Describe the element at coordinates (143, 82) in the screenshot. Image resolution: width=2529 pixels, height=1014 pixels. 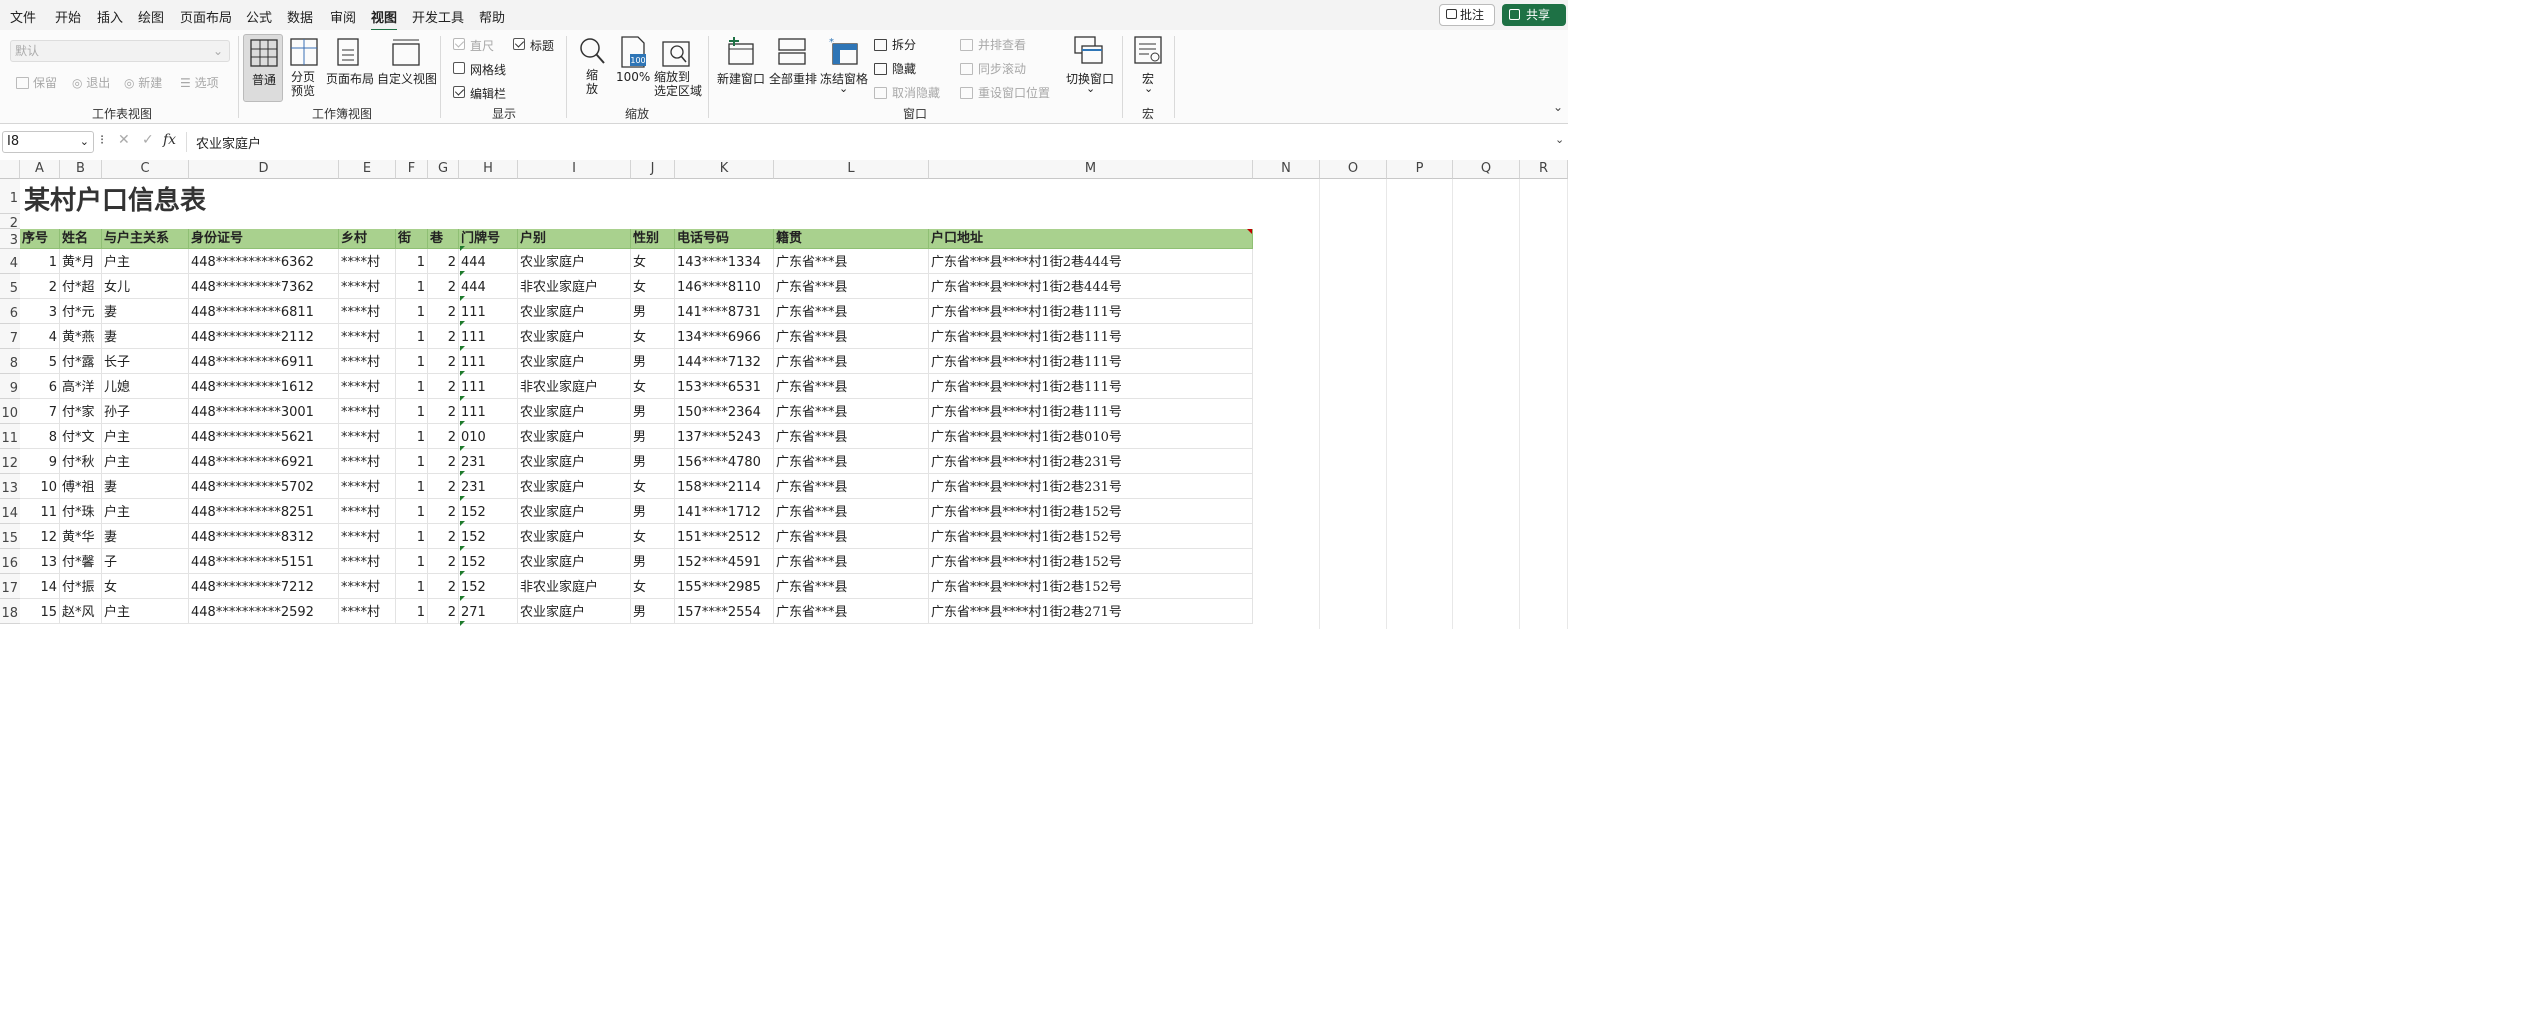
I see `new-view-button: ◎ 新建` at that location.